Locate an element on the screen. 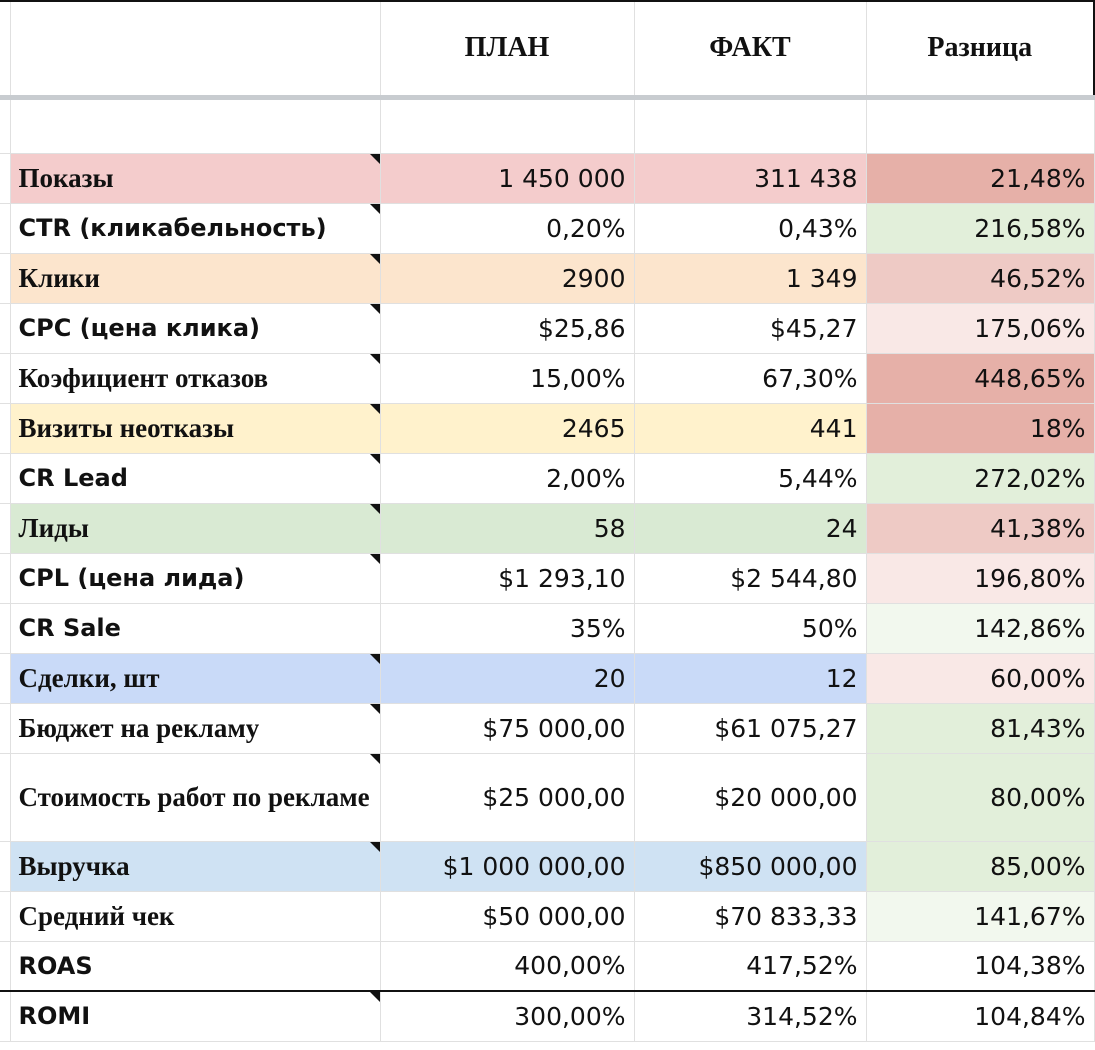 This screenshot has width=1095, height=1050. table-row: Выручка $1 000 000,00 $850 000,00 85,00% is located at coordinates (547, 866).